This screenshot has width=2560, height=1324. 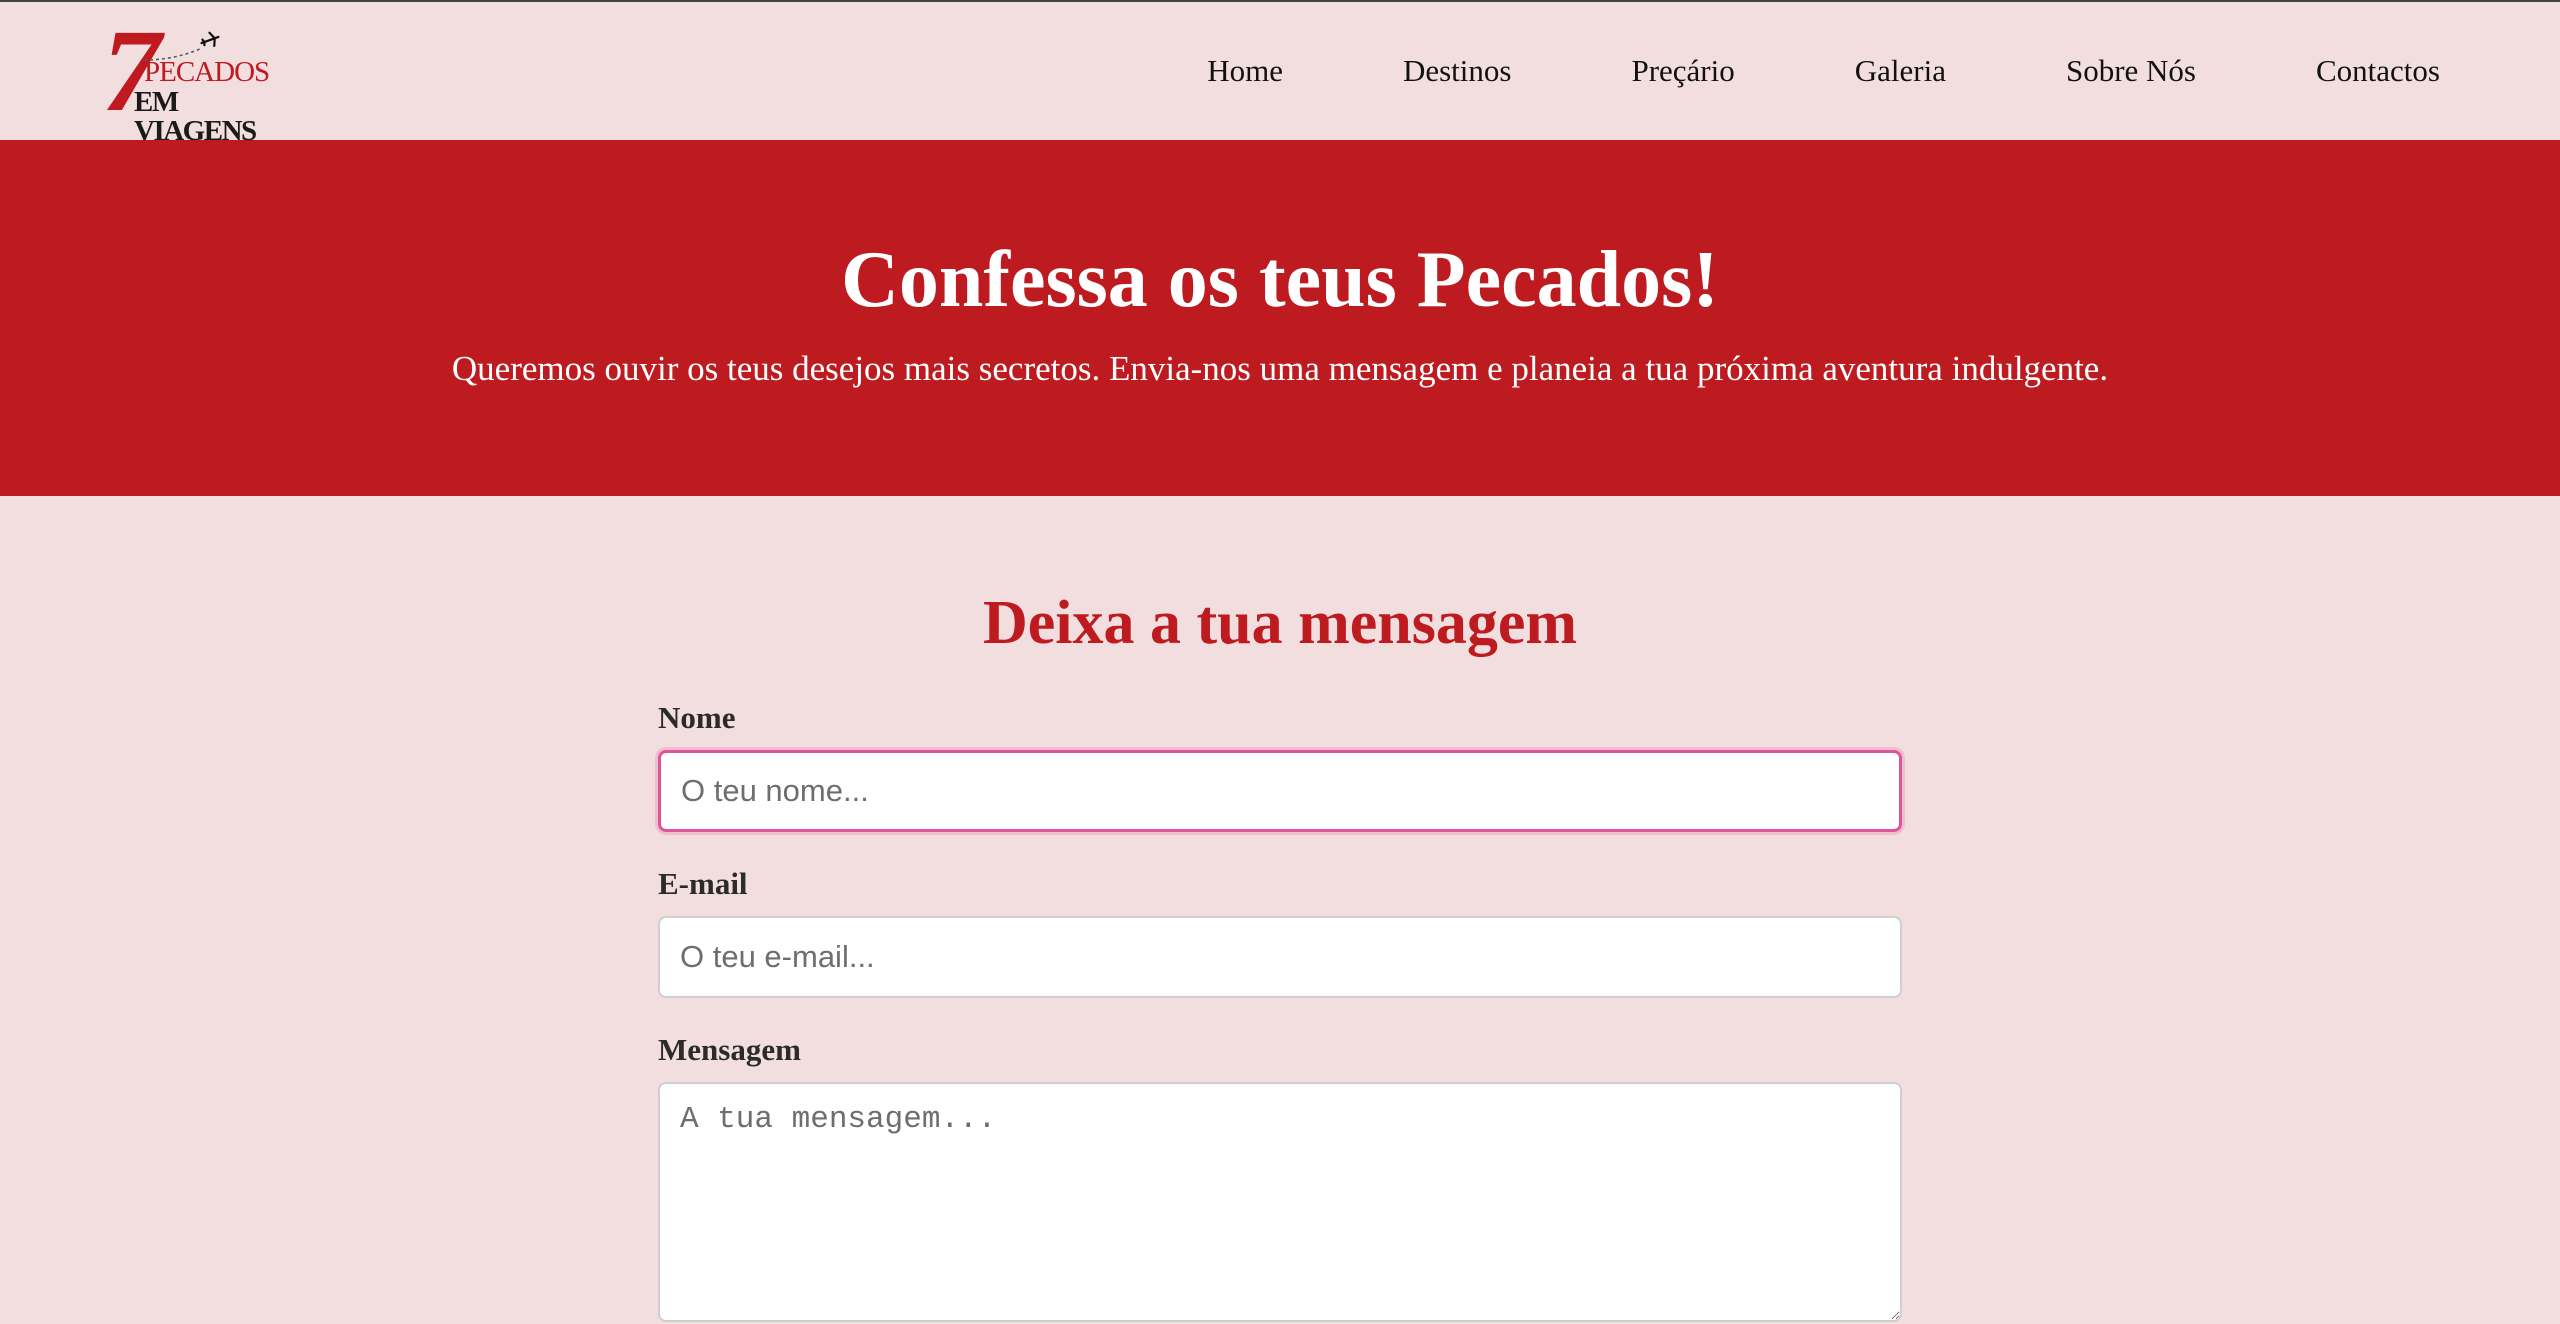 What do you see at coordinates (1457, 71) in the screenshot?
I see `nav-link-destinos: Destinos` at bounding box center [1457, 71].